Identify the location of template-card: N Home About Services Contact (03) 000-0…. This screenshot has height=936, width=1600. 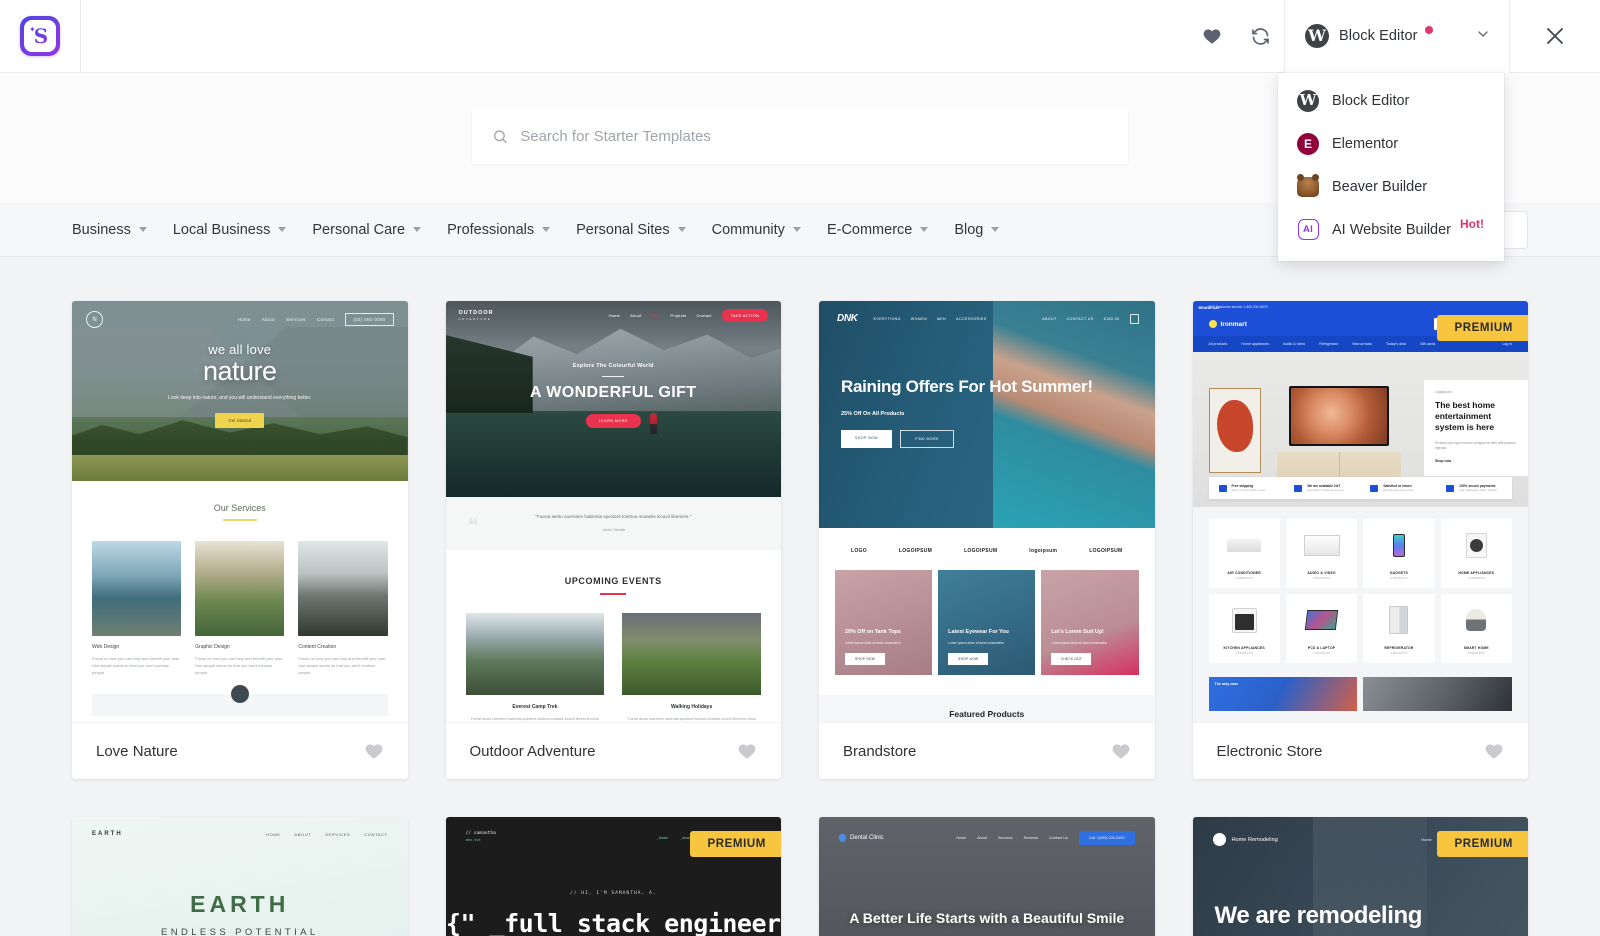
(240, 540).